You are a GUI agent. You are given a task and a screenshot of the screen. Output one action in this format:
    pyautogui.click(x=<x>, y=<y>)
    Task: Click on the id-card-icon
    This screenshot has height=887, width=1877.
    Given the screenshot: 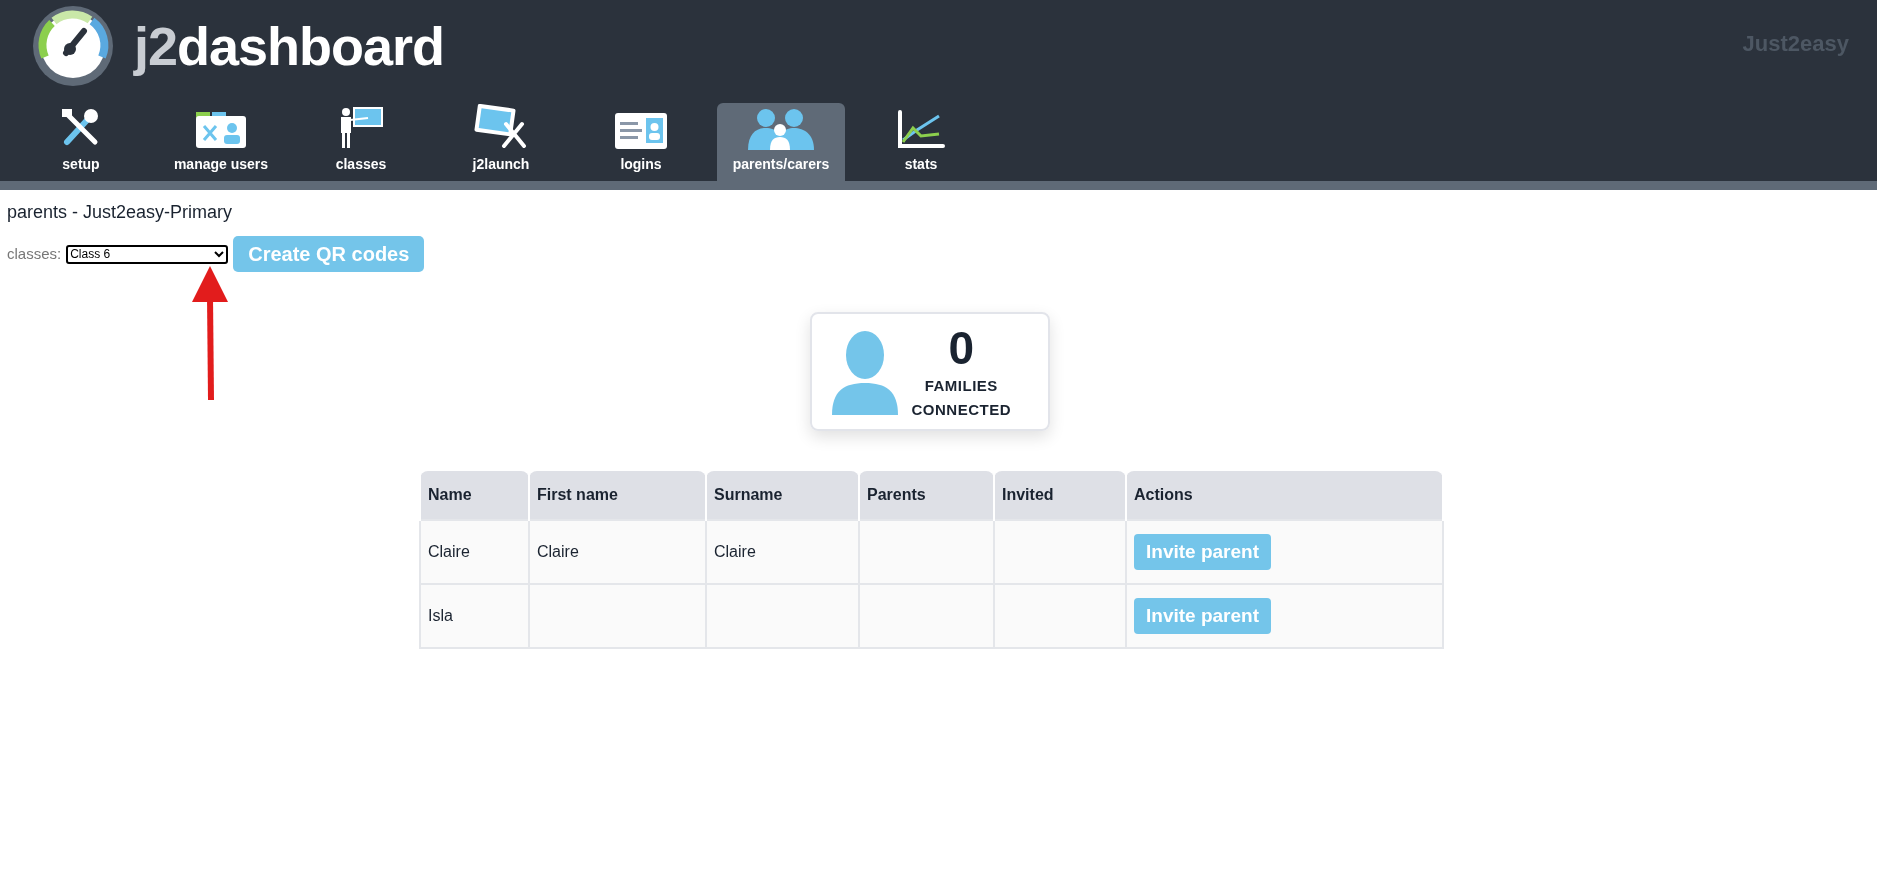 What is the action you would take?
    pyautogui.click(x=641, y=131)
    